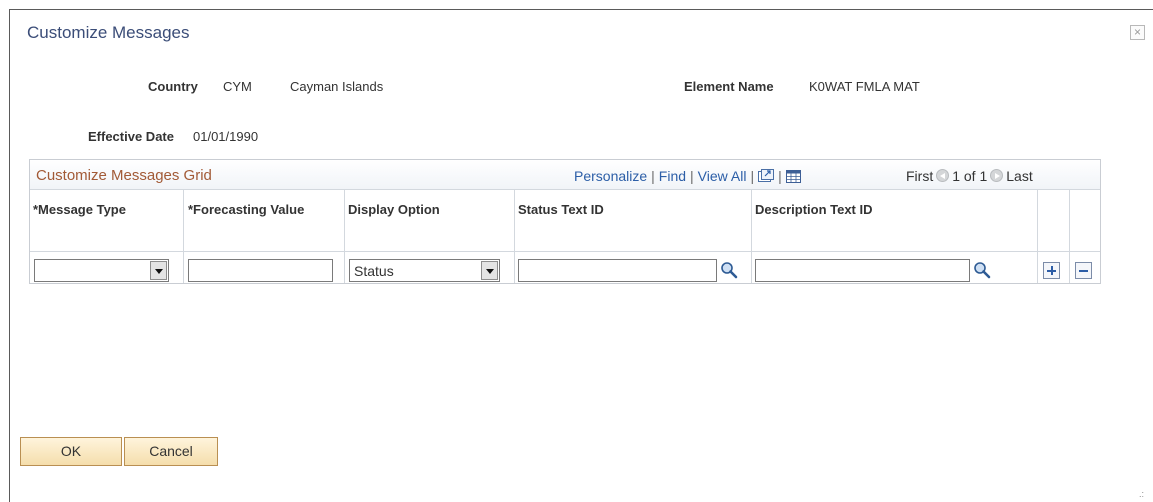 Image resolution: width=1153 pixels, height=502 pixels. What do you see at coordinates (1137, 32) in the screenshot?
I see `close-icon: ×` at bounding box center [1137, 32].